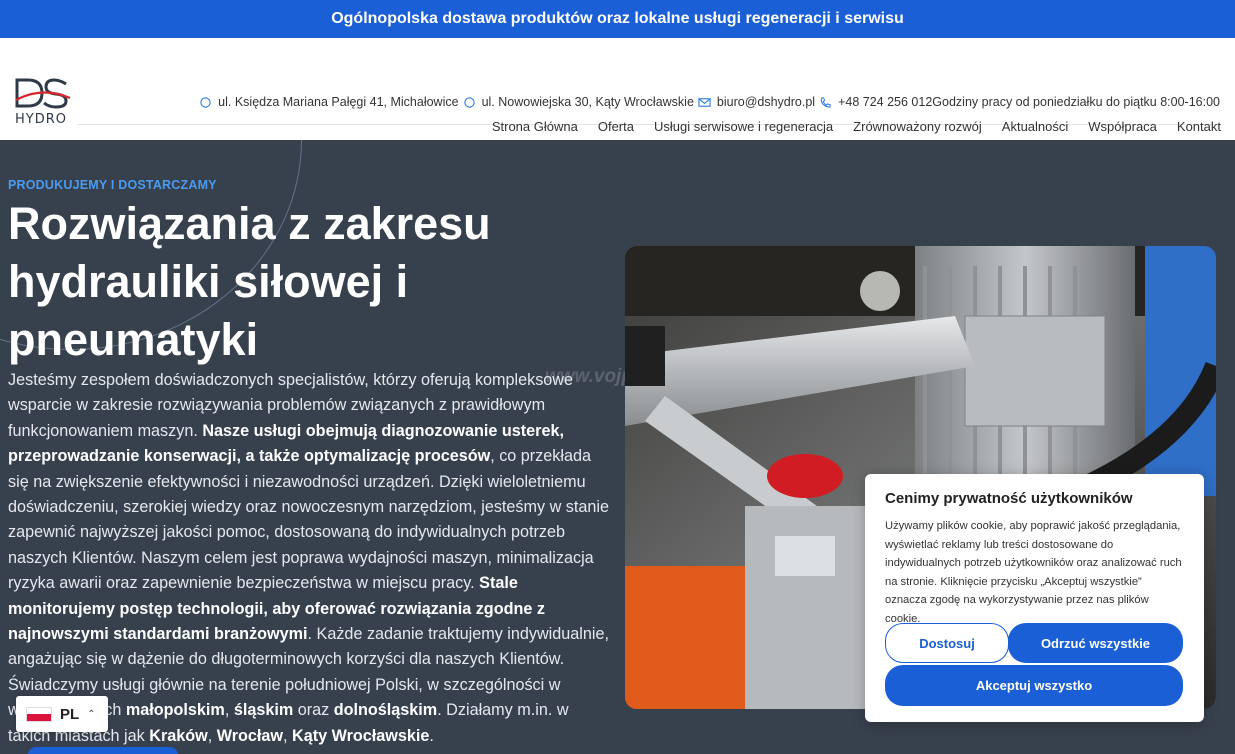  Describe the element at coordinates (263, 710) in the screenshot. I see `hero-description-bold: śląskim` at that location.